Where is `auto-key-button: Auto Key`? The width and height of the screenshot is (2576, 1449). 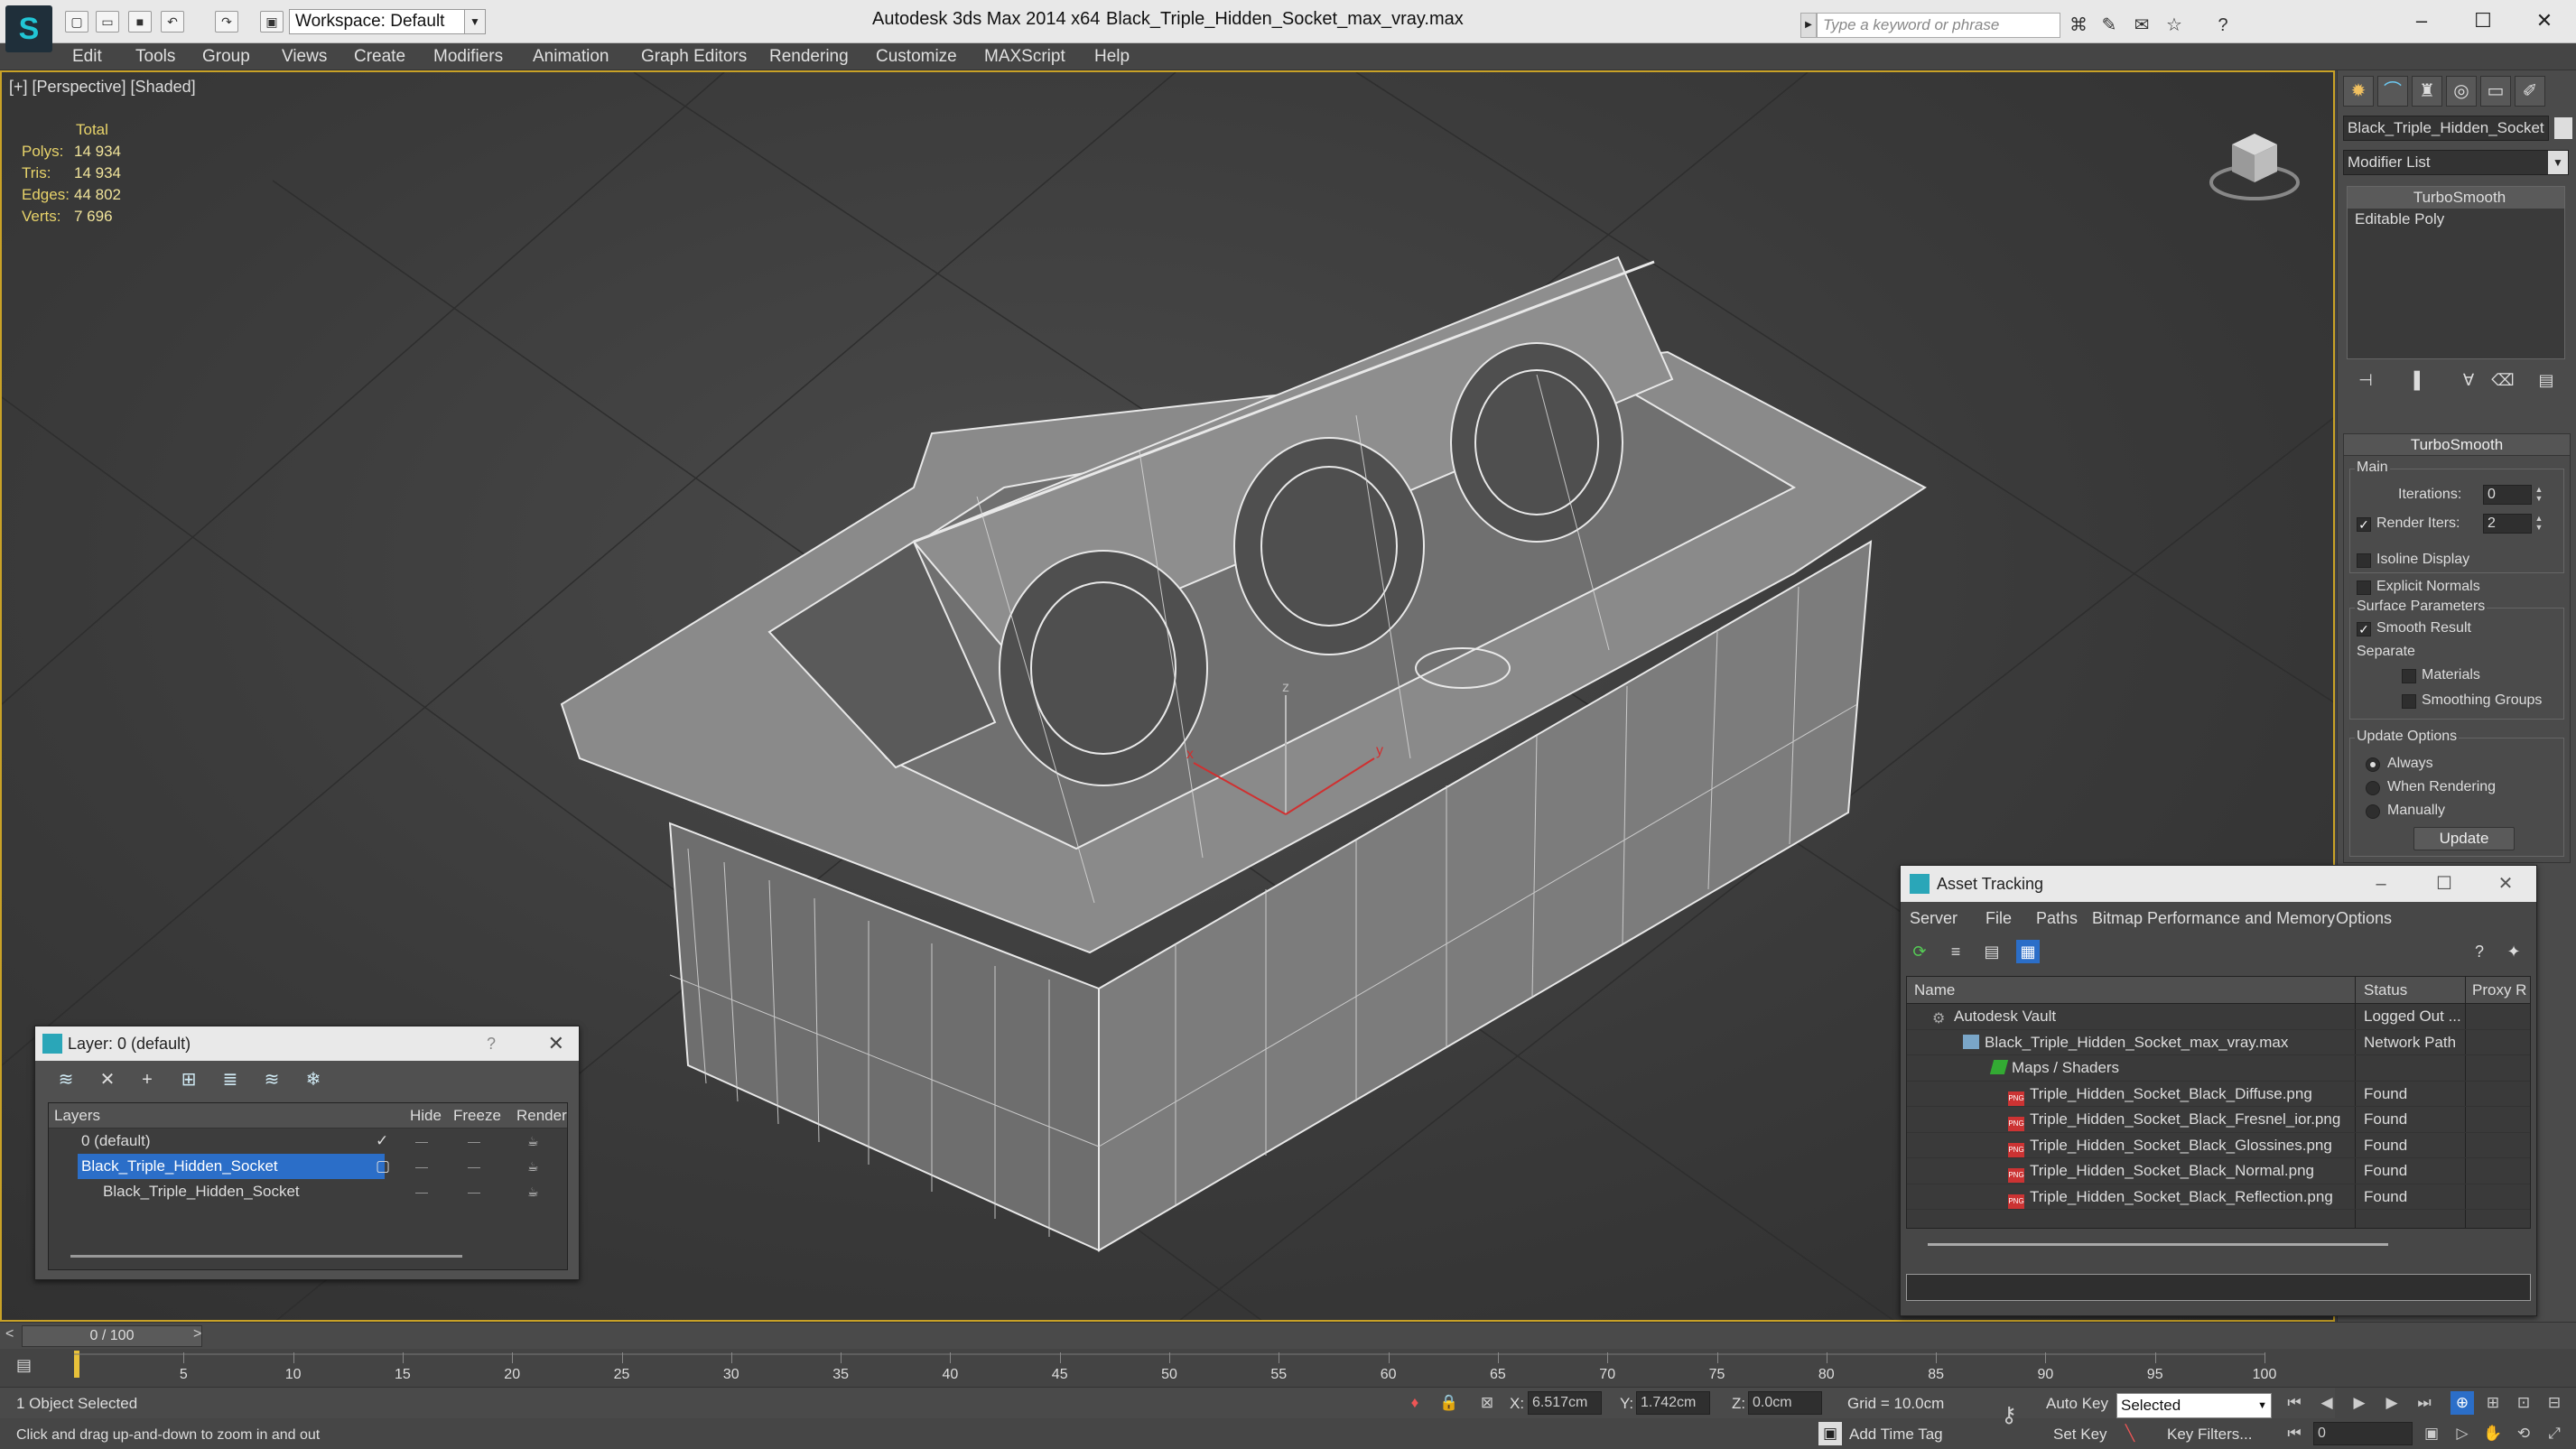 auto-key-button: Auto Key is located at coordinates (2077, 1404).